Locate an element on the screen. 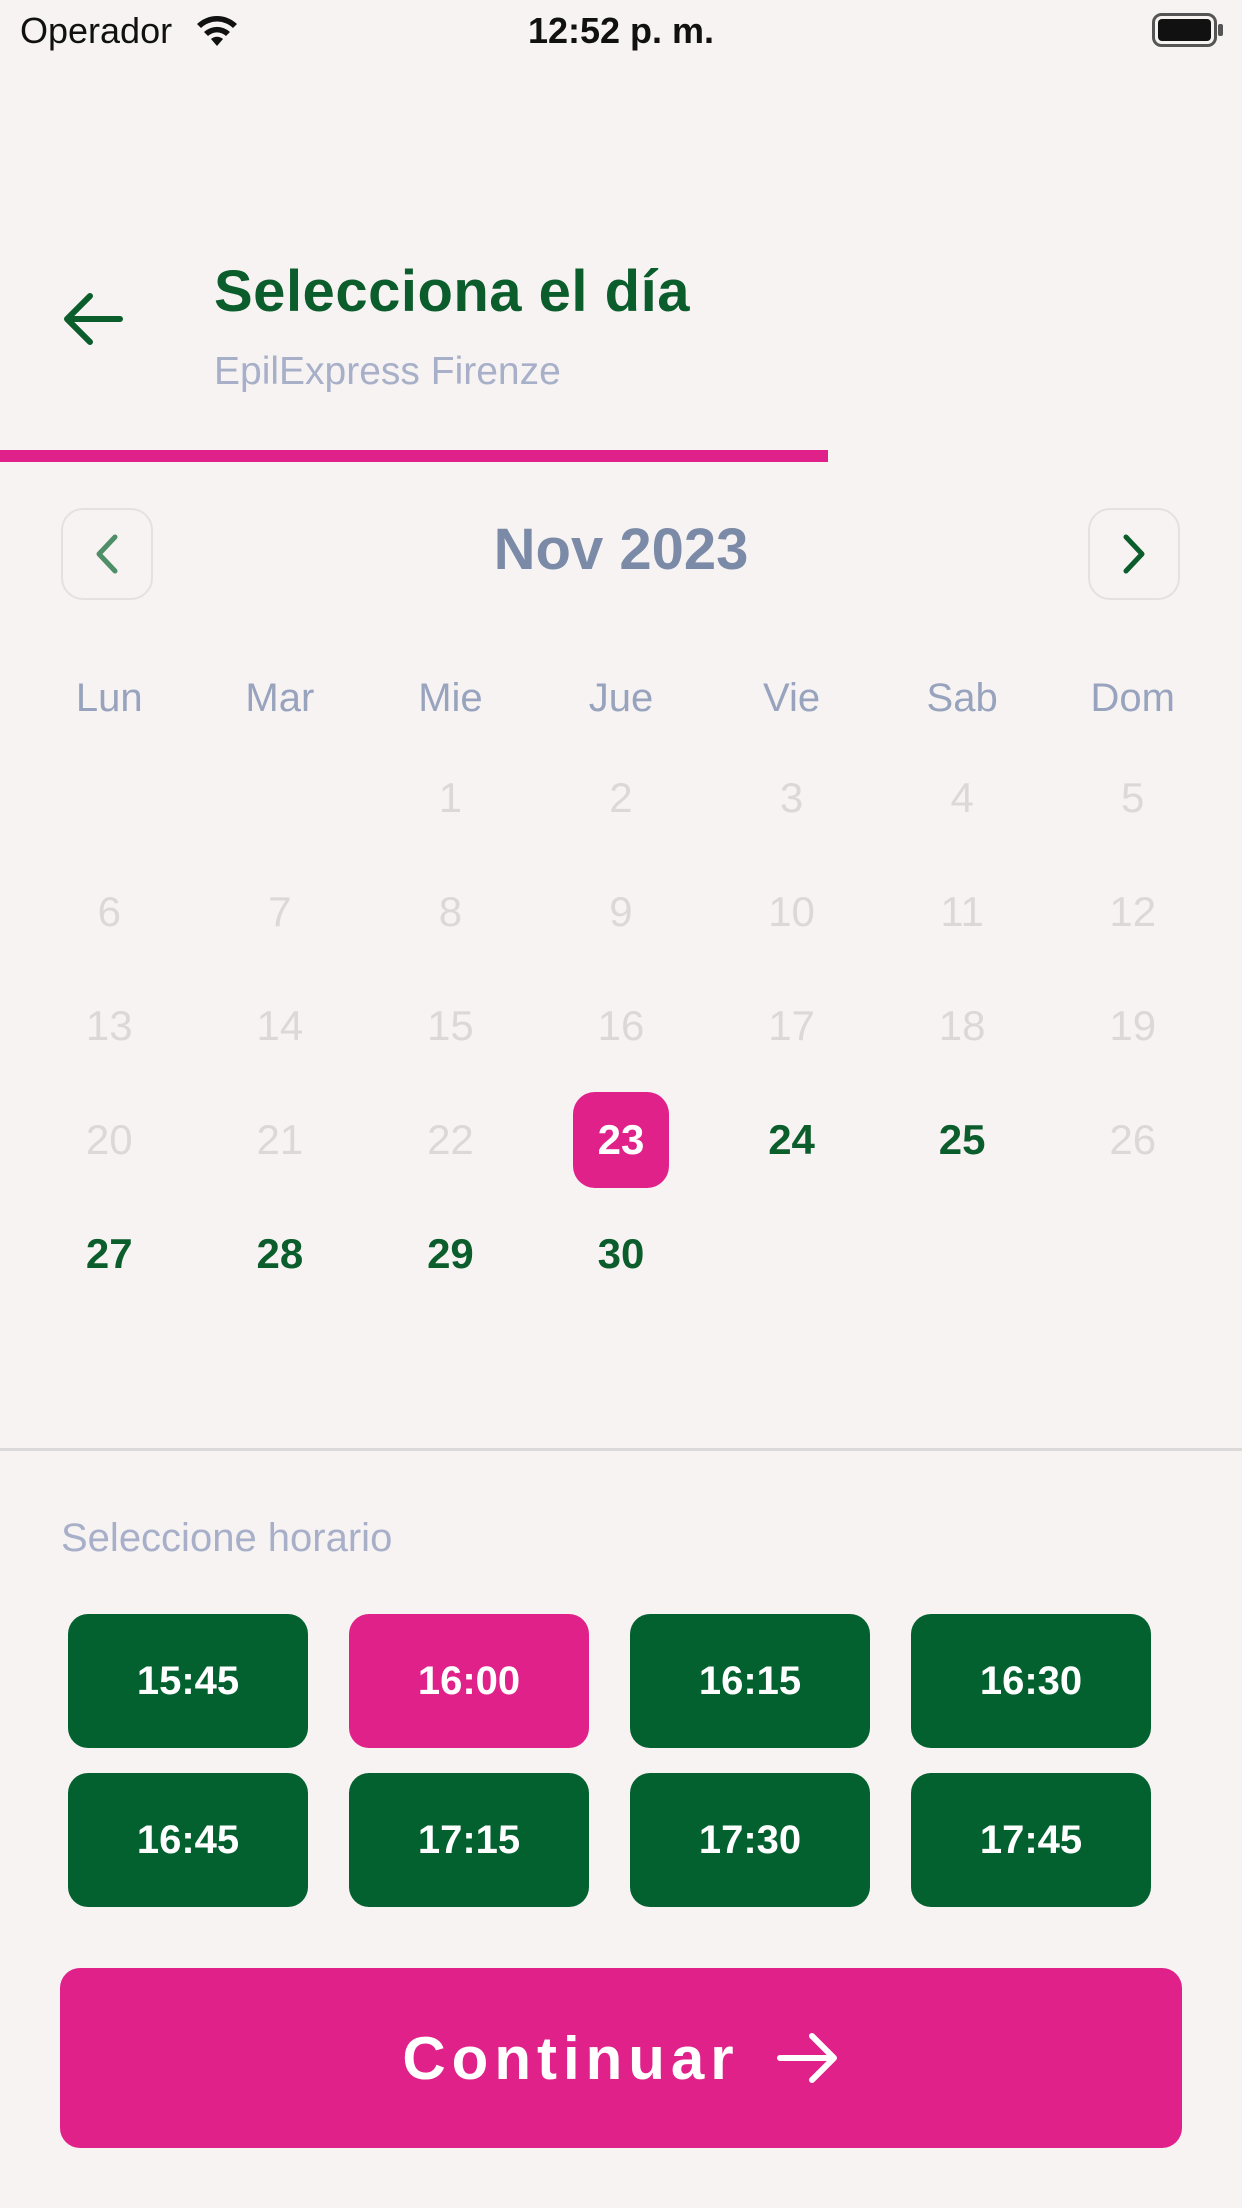 This screenshot has width=1242, height=2208. calendar-day: 7 is located at coordinates (280, 937).